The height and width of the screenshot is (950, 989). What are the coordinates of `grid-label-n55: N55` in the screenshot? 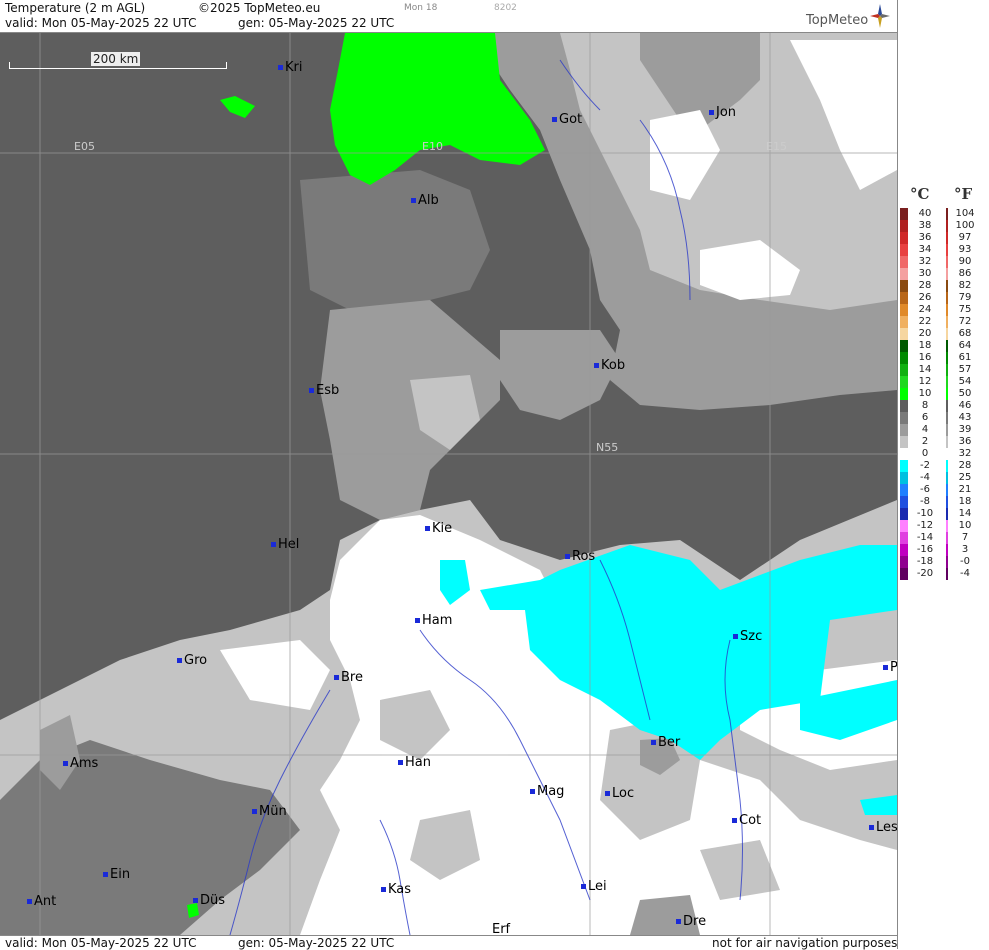 It's located at (607, 447).